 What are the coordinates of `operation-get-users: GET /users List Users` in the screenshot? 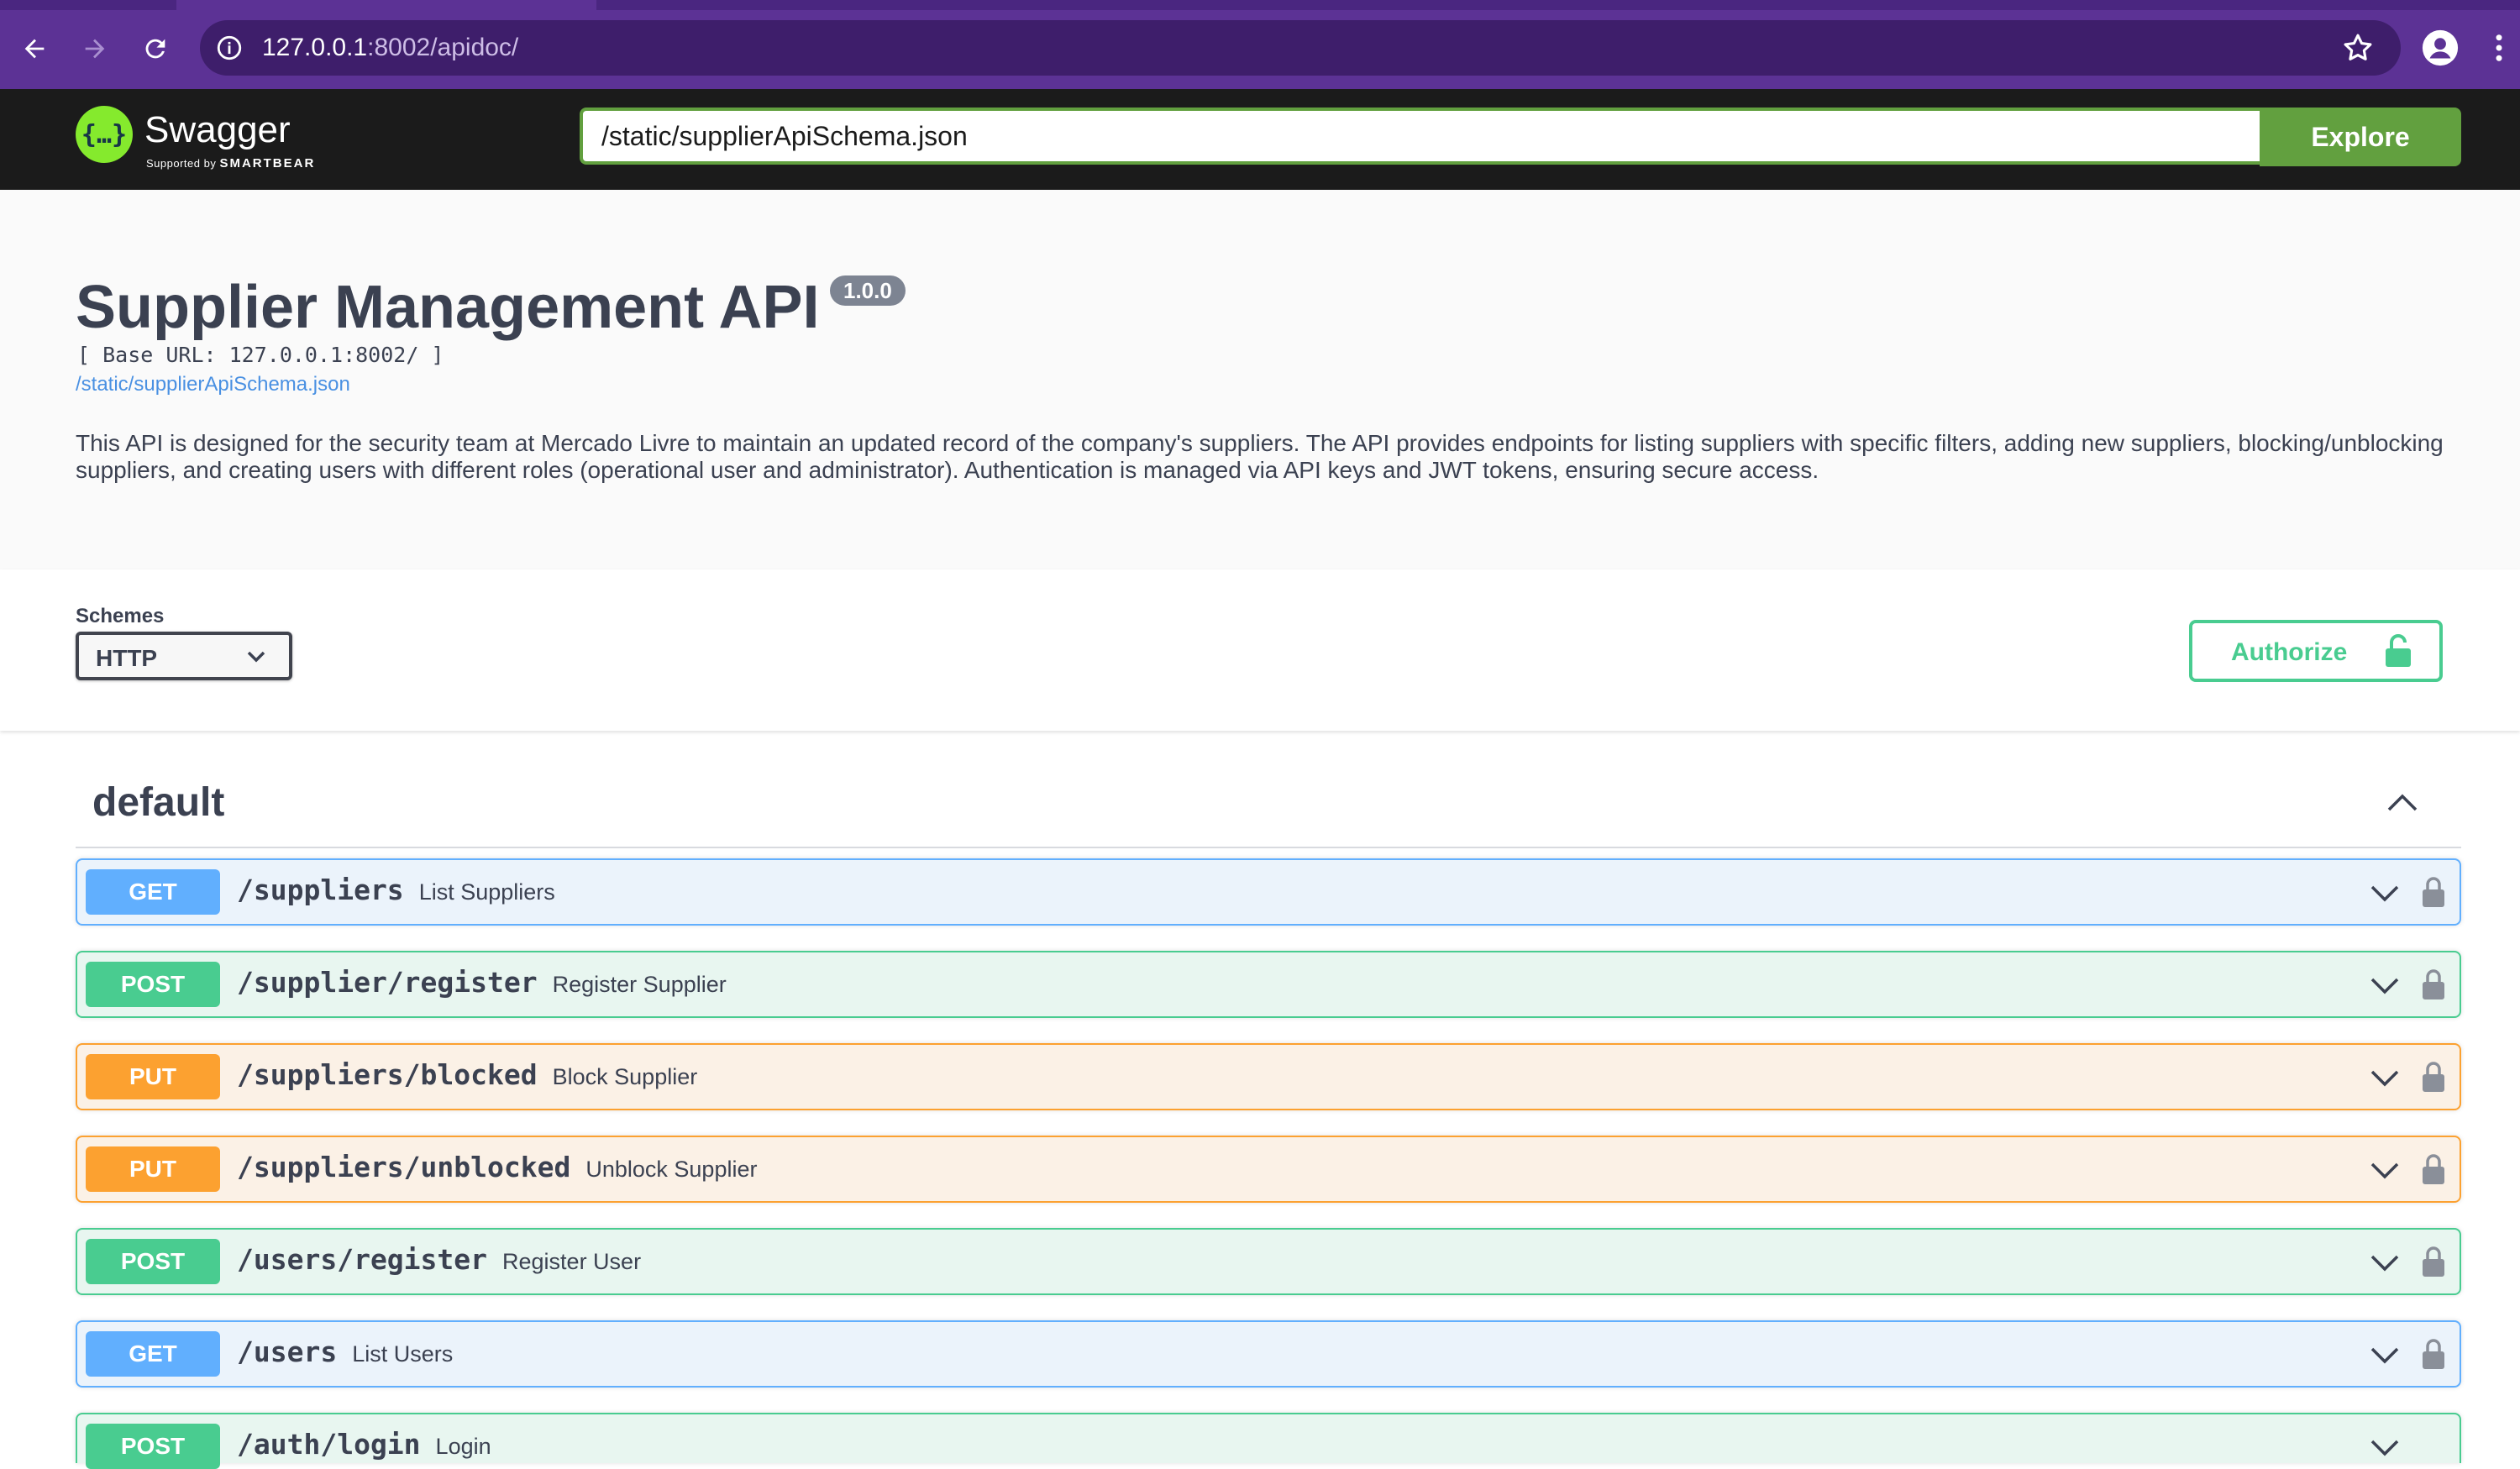 It's located at (1268, 1354).